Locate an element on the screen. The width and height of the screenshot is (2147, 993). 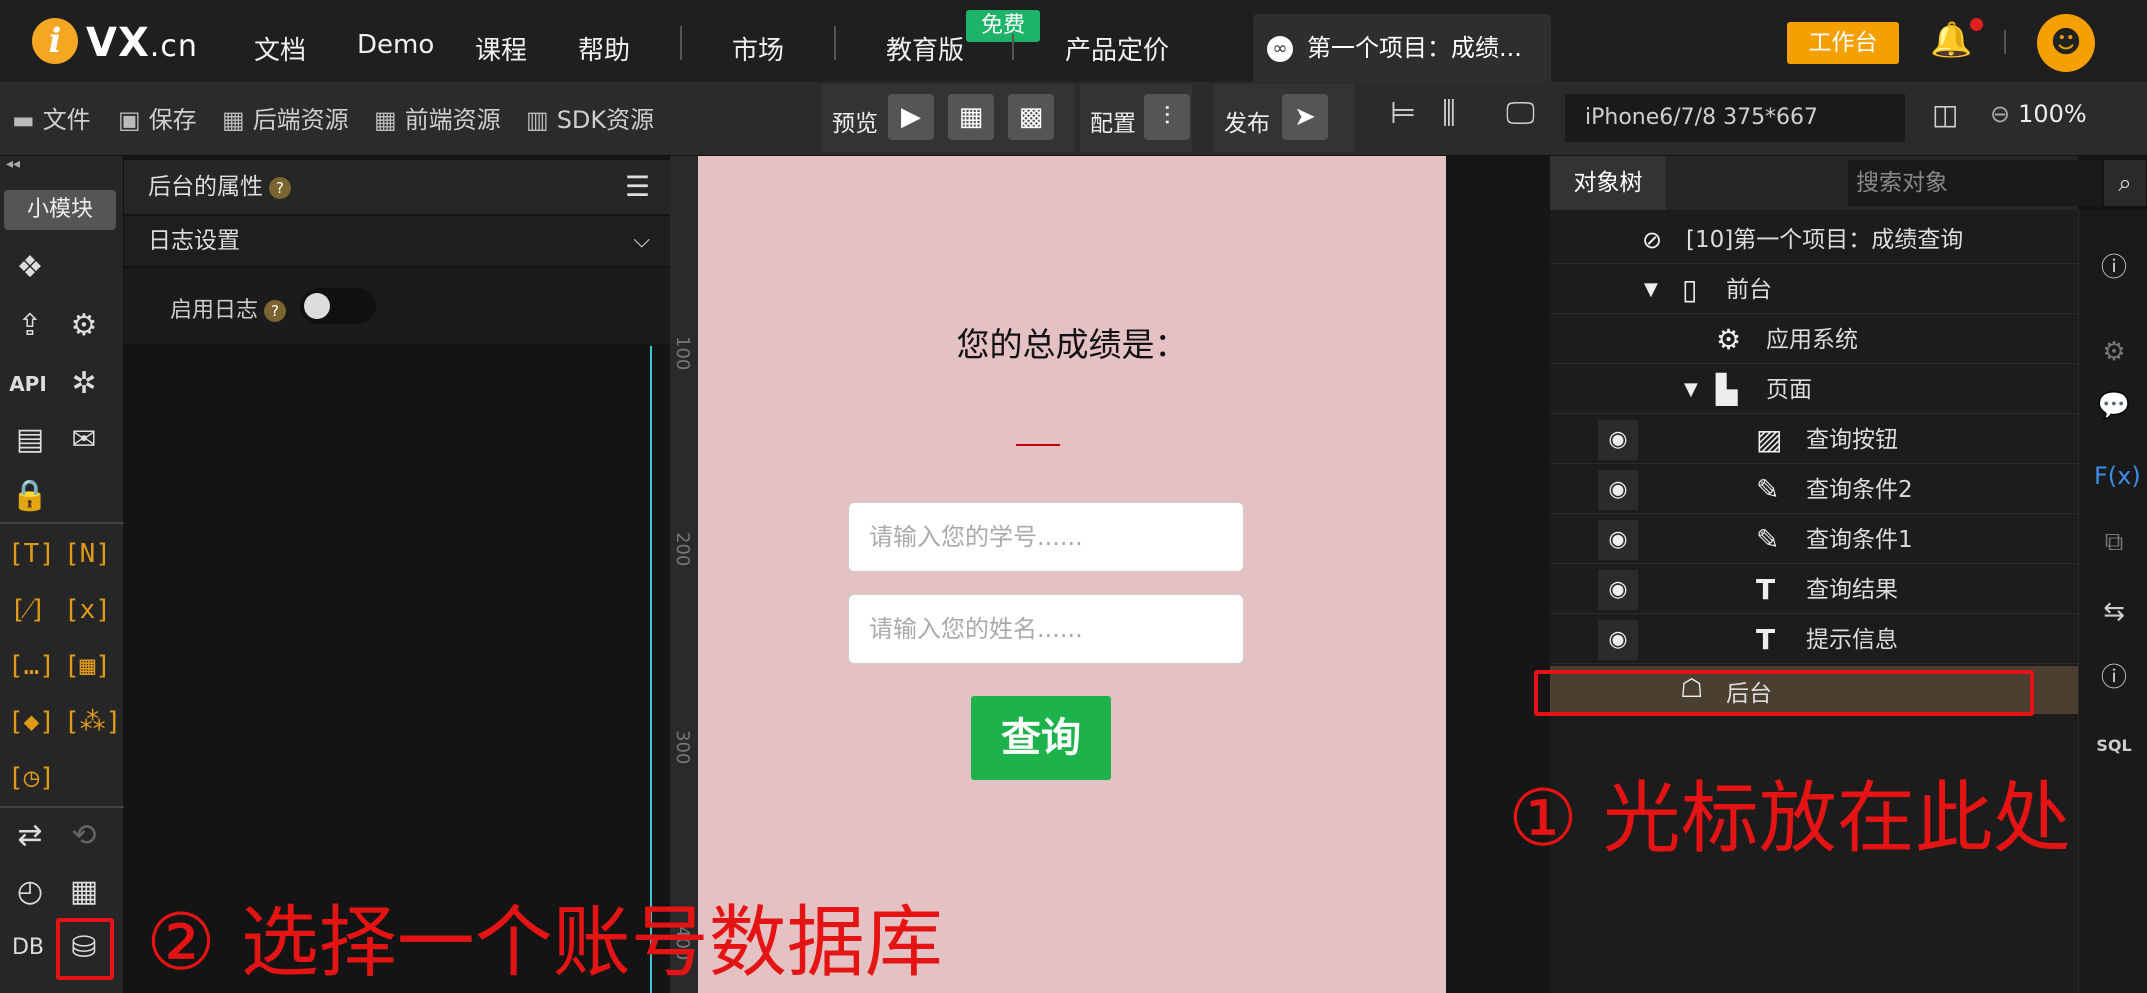
text-icon: T is located at coordinates (1766, 639).